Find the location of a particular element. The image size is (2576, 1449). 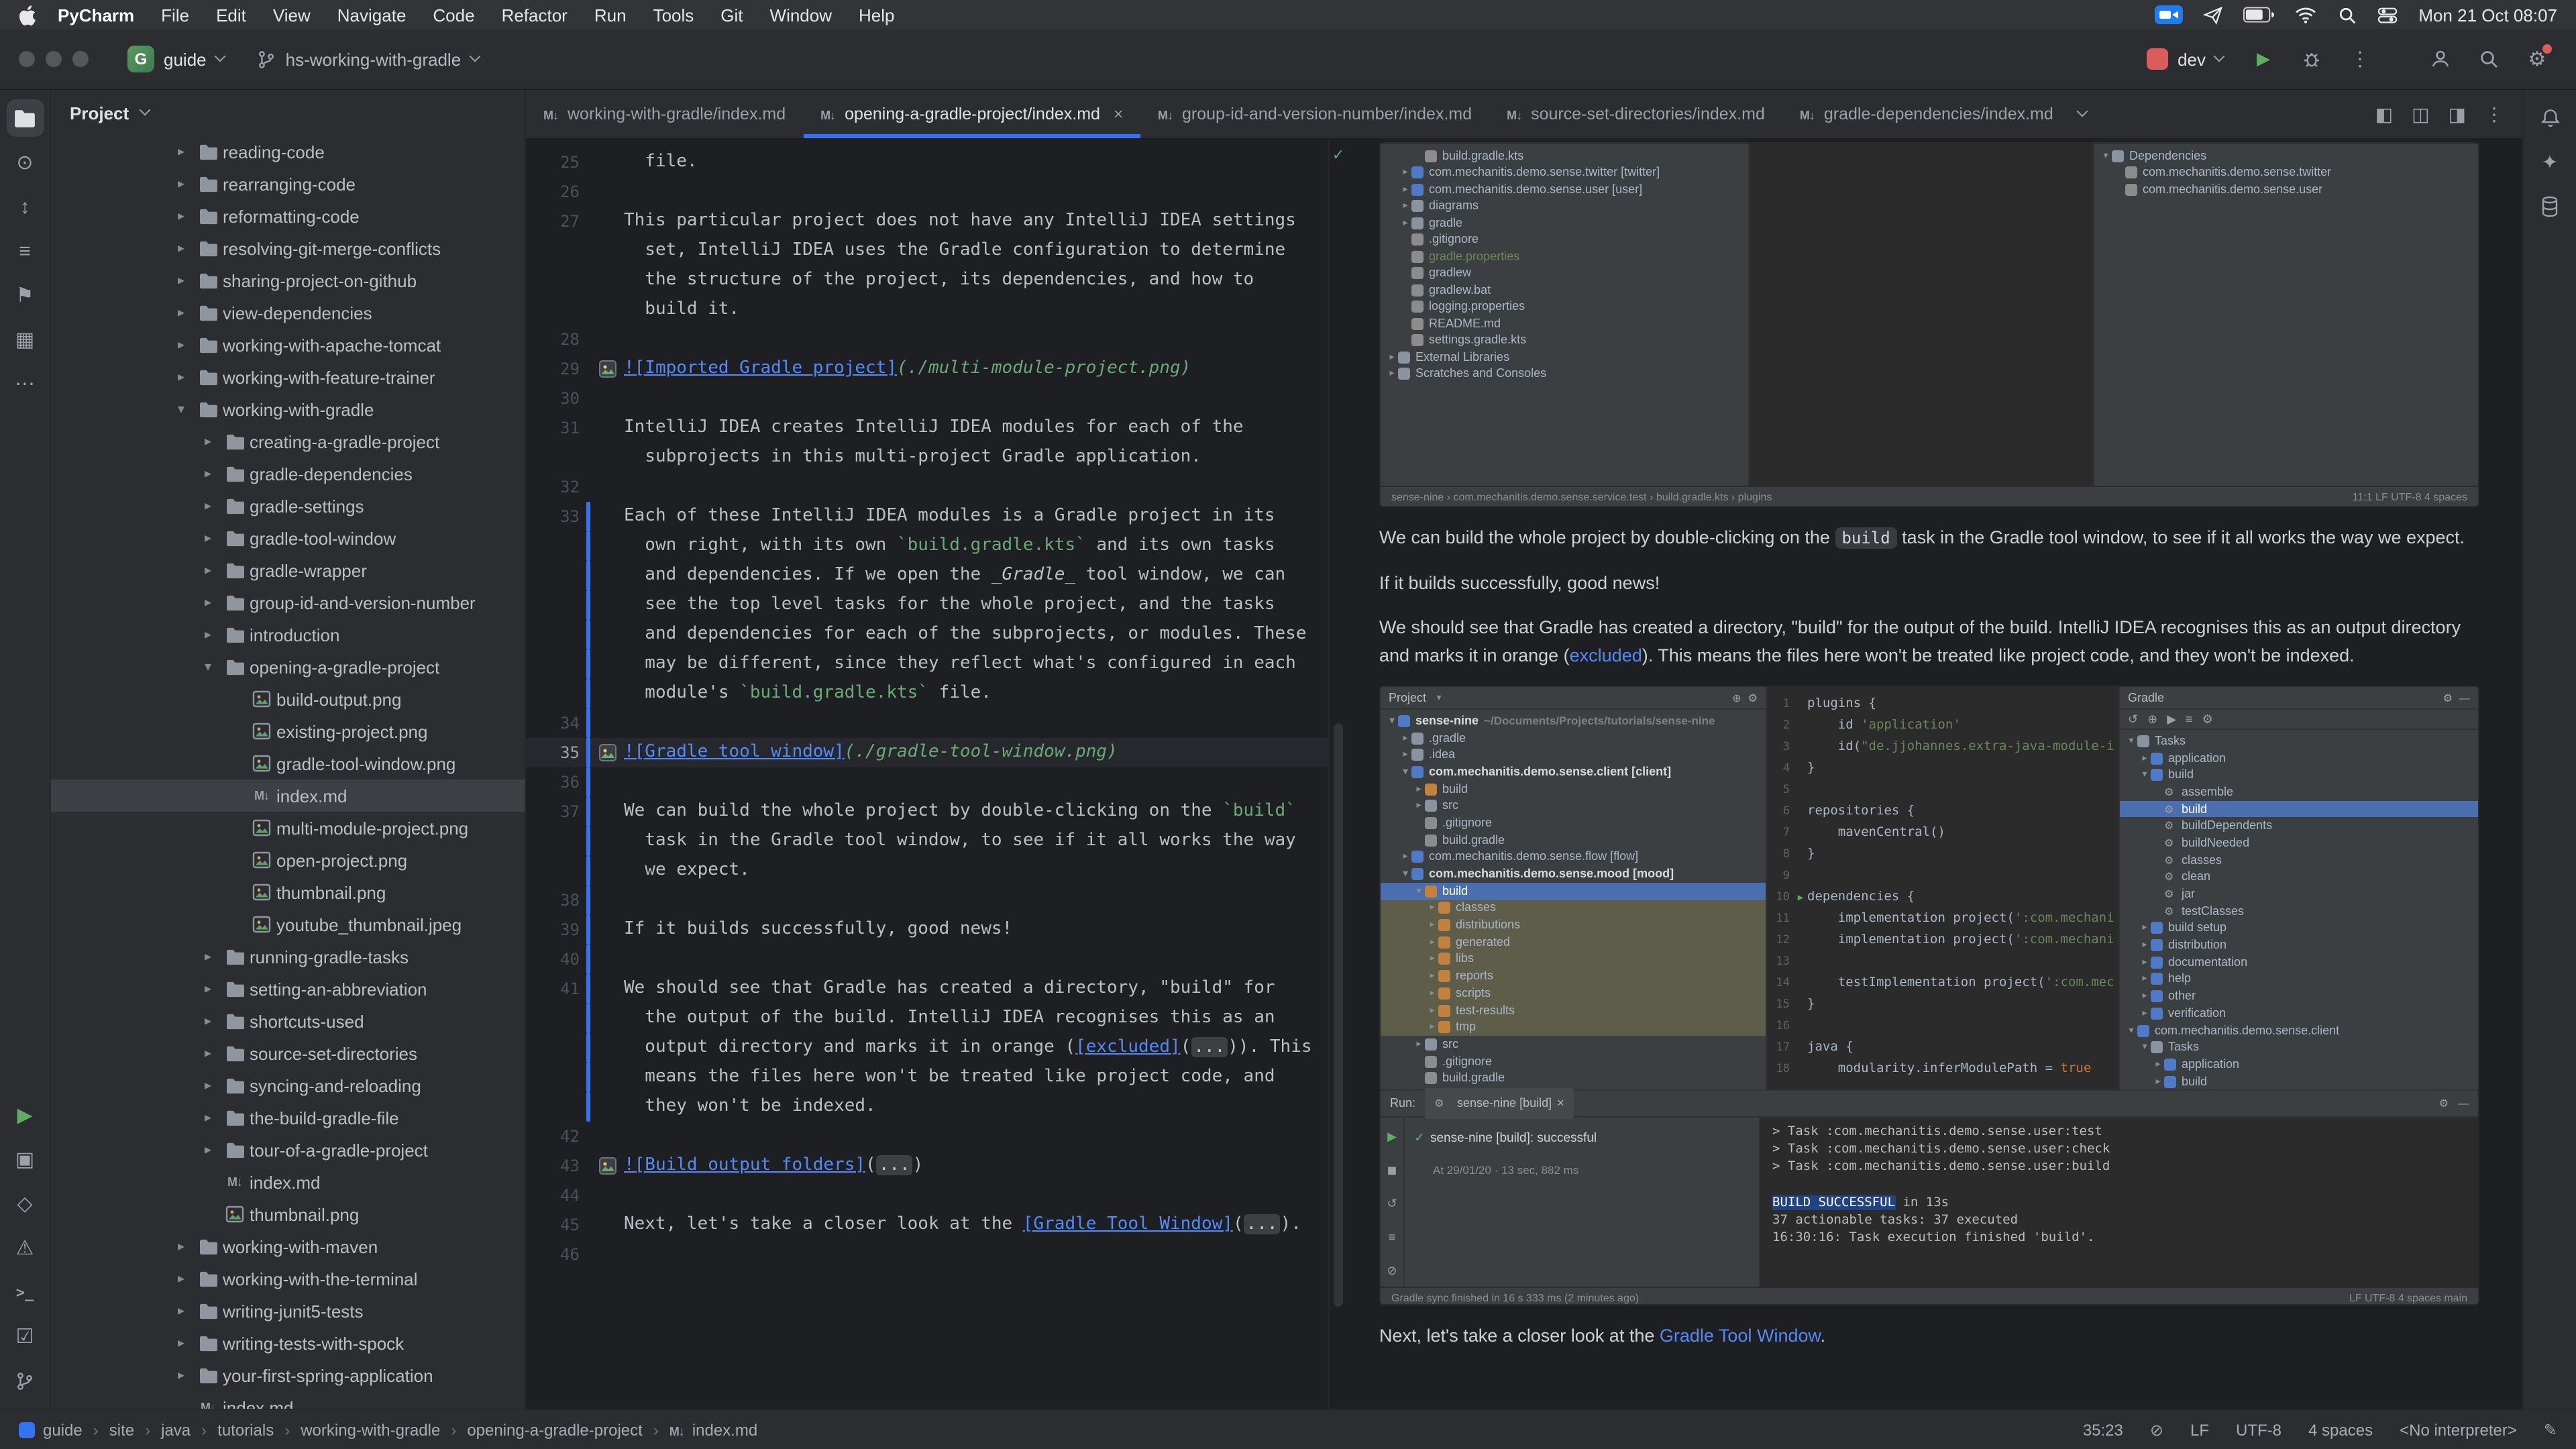

search-everywhere-button is located at coordinates (2489, 59).